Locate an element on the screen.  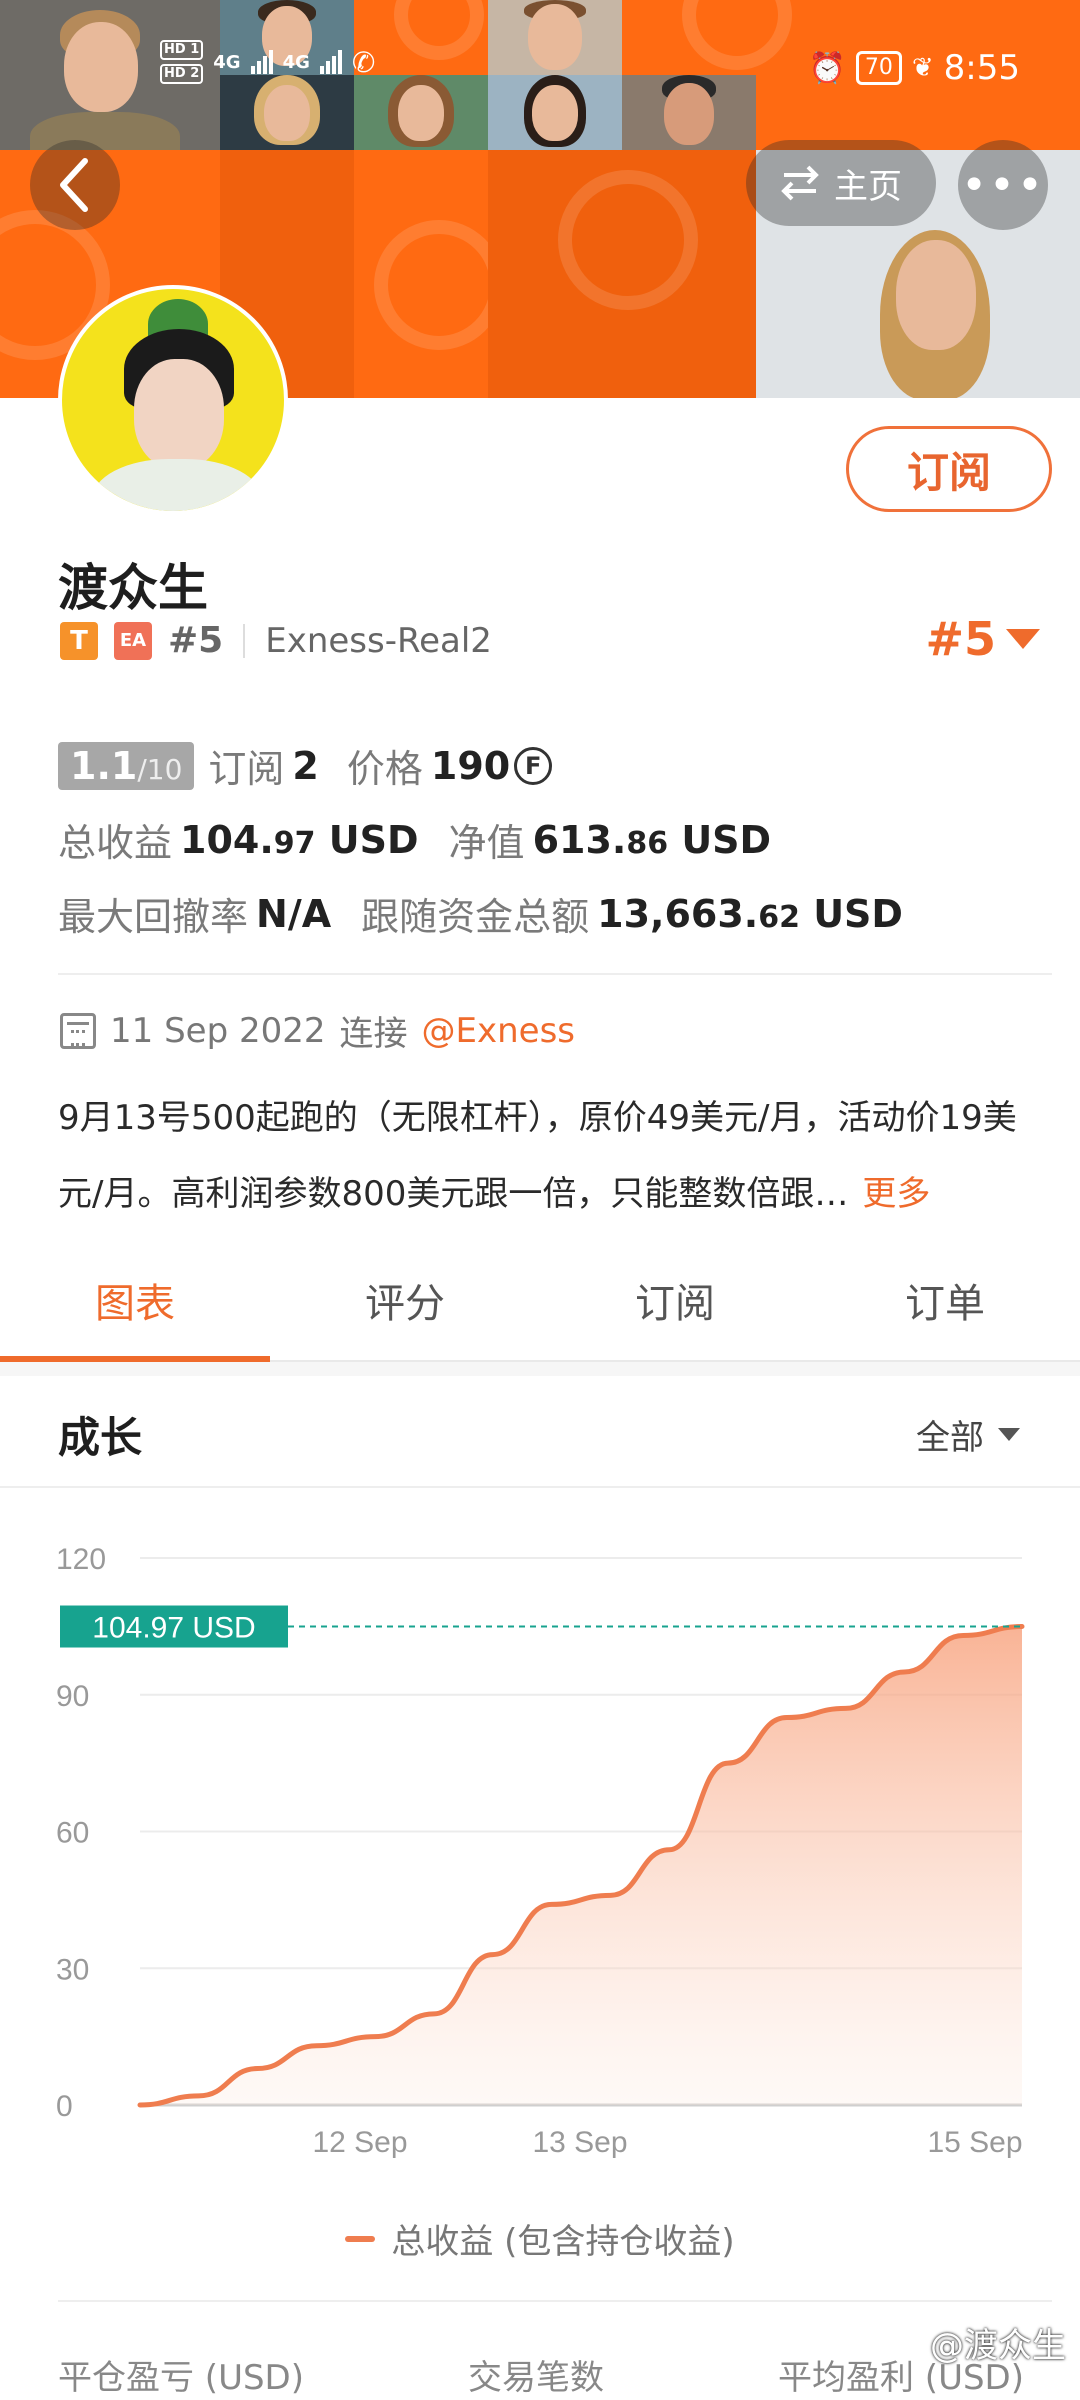
status-bar: HD 1 HD 2 4G 4G ✆ ⏰ 70 ❦ 8:55 is located at coordinates (540, 65).